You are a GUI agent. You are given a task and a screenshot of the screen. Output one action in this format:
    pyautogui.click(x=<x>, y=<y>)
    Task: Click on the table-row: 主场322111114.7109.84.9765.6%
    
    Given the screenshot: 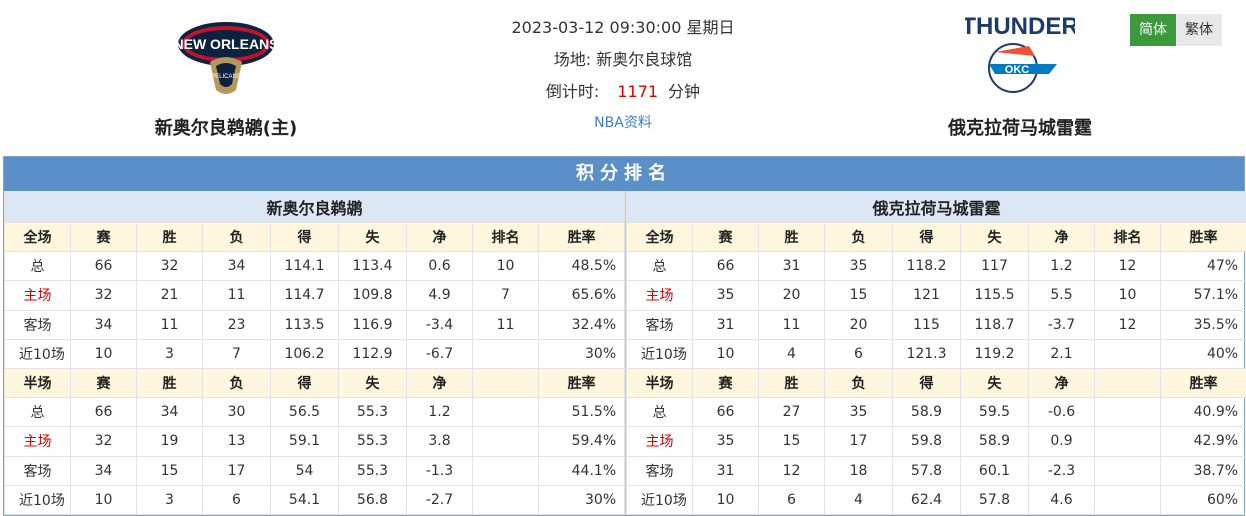 What is the action you would take?
    pyautogui.click(x=315, y=295)
    